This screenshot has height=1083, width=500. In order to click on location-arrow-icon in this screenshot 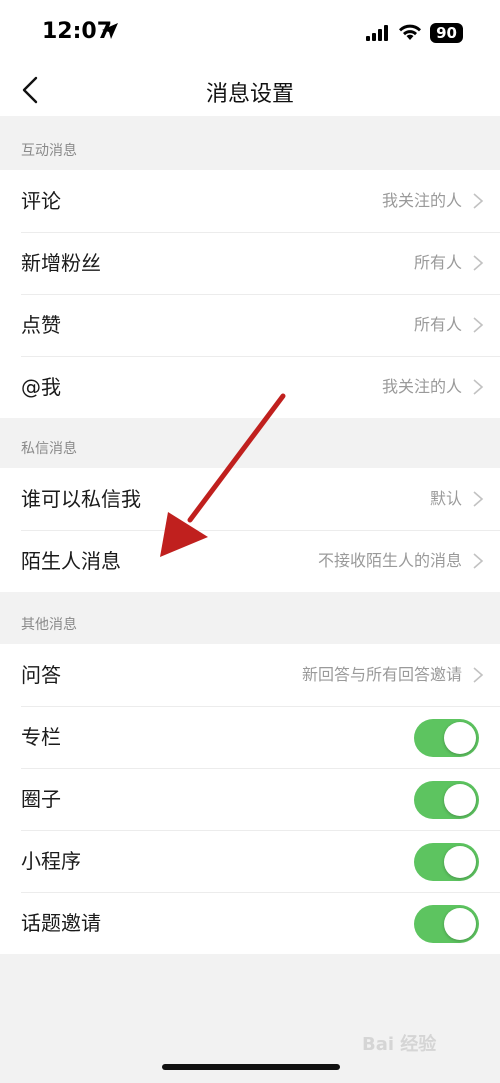, I will do `click(110, 31)`.